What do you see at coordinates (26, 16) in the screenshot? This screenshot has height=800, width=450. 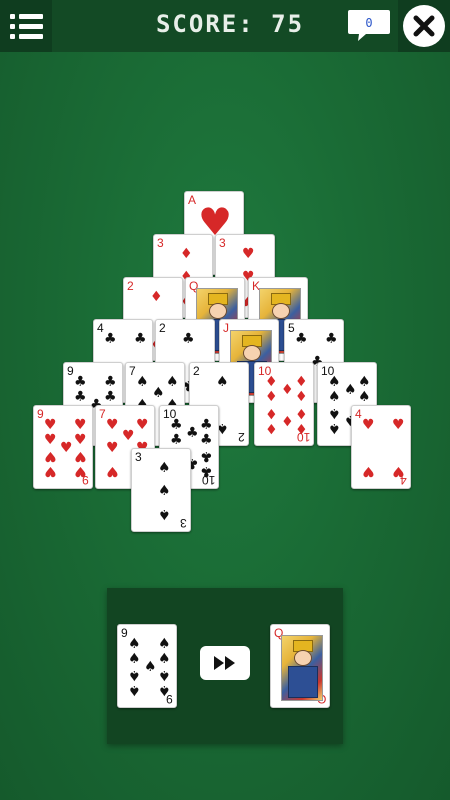 I see `menu-icon` at bounding box center [26, 16].